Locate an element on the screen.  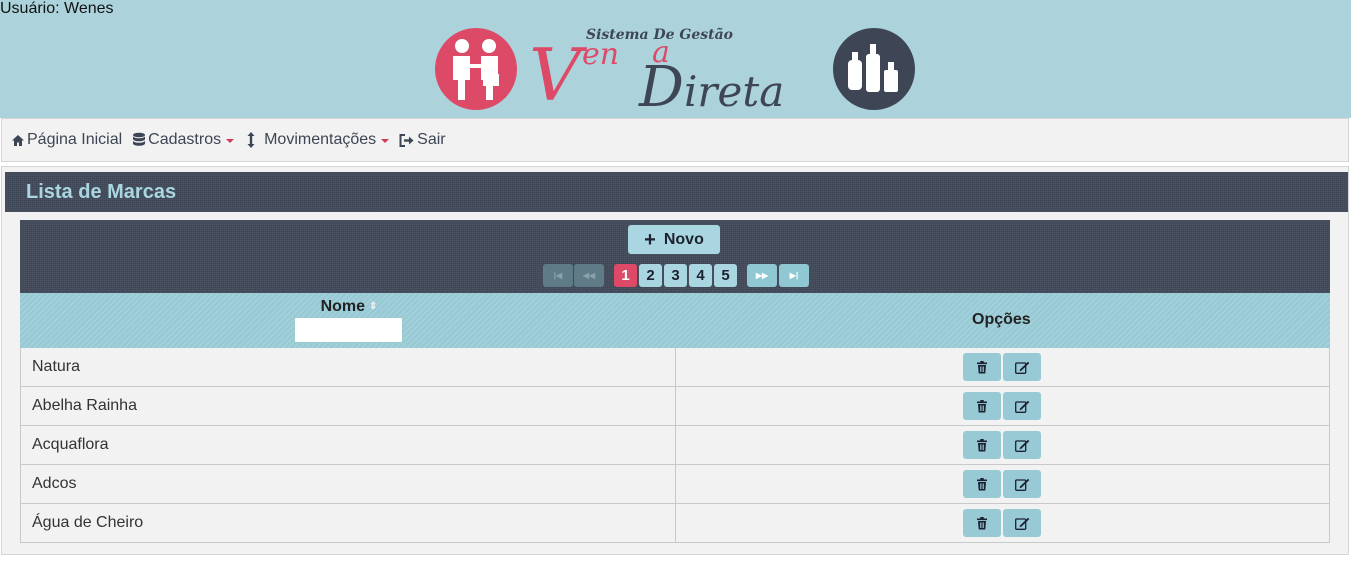
sort-icon: ⇕ is located at coordinates (373, 306).